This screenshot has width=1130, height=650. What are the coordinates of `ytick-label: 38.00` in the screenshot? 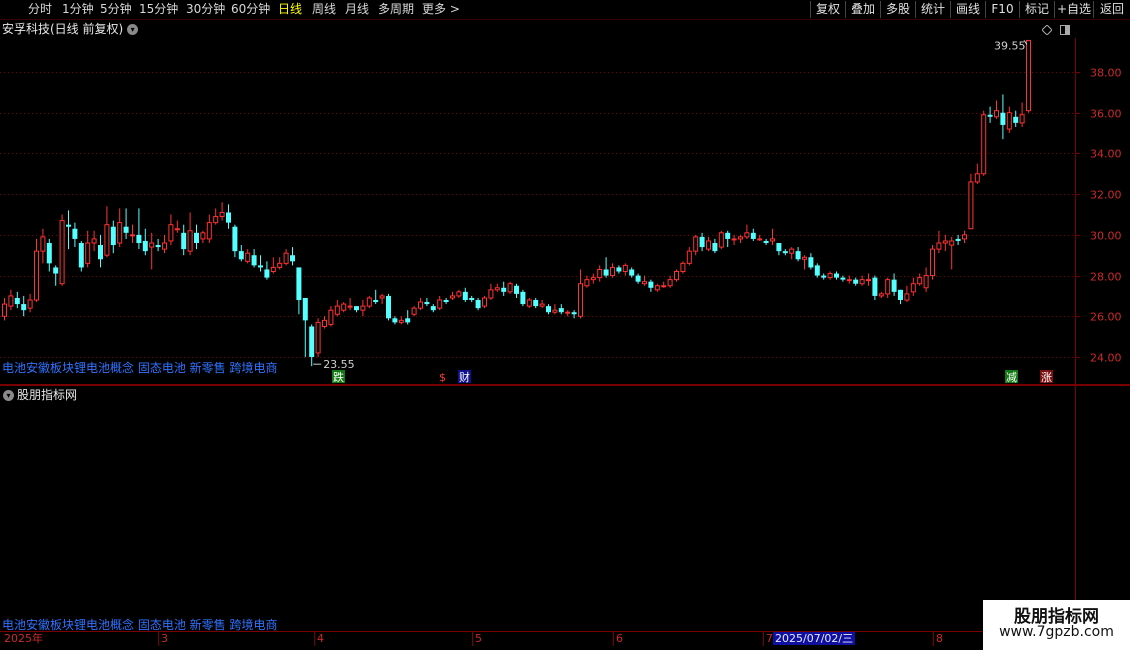 It's located at (1106, 73).